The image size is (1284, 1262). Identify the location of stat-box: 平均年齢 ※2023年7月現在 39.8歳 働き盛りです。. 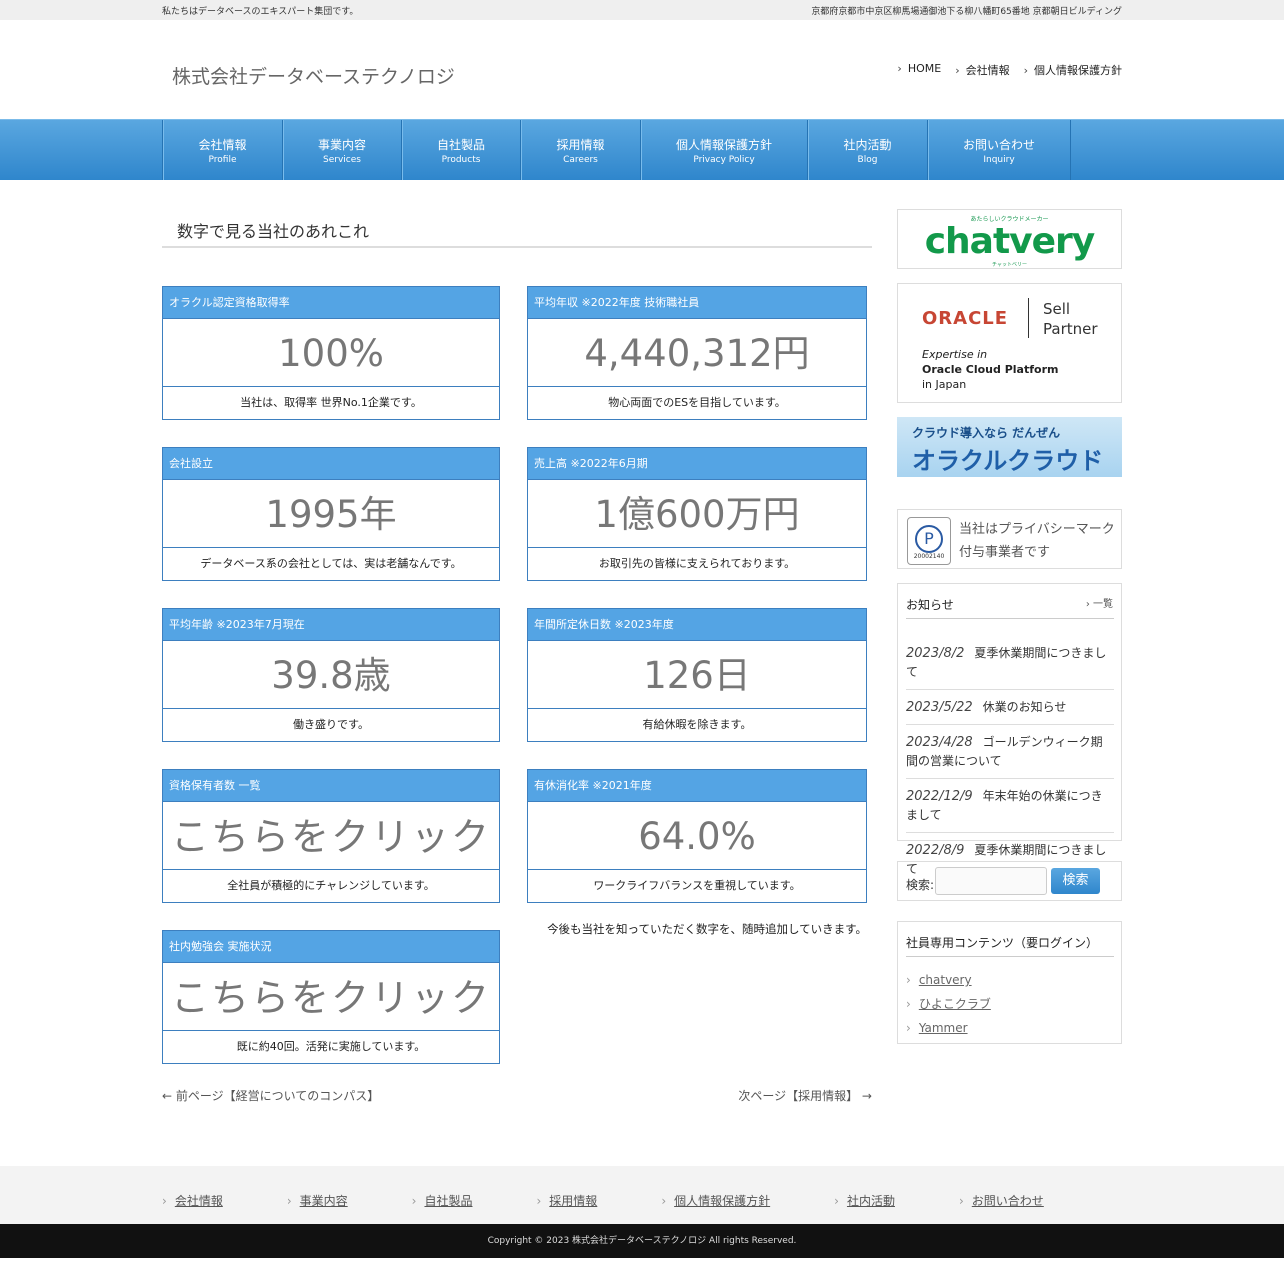
(331, 675).